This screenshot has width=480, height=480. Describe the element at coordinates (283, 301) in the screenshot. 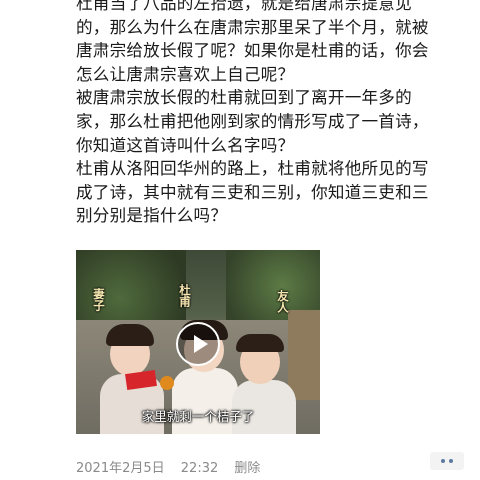

I see `video-label-friend: 友人` at that location.